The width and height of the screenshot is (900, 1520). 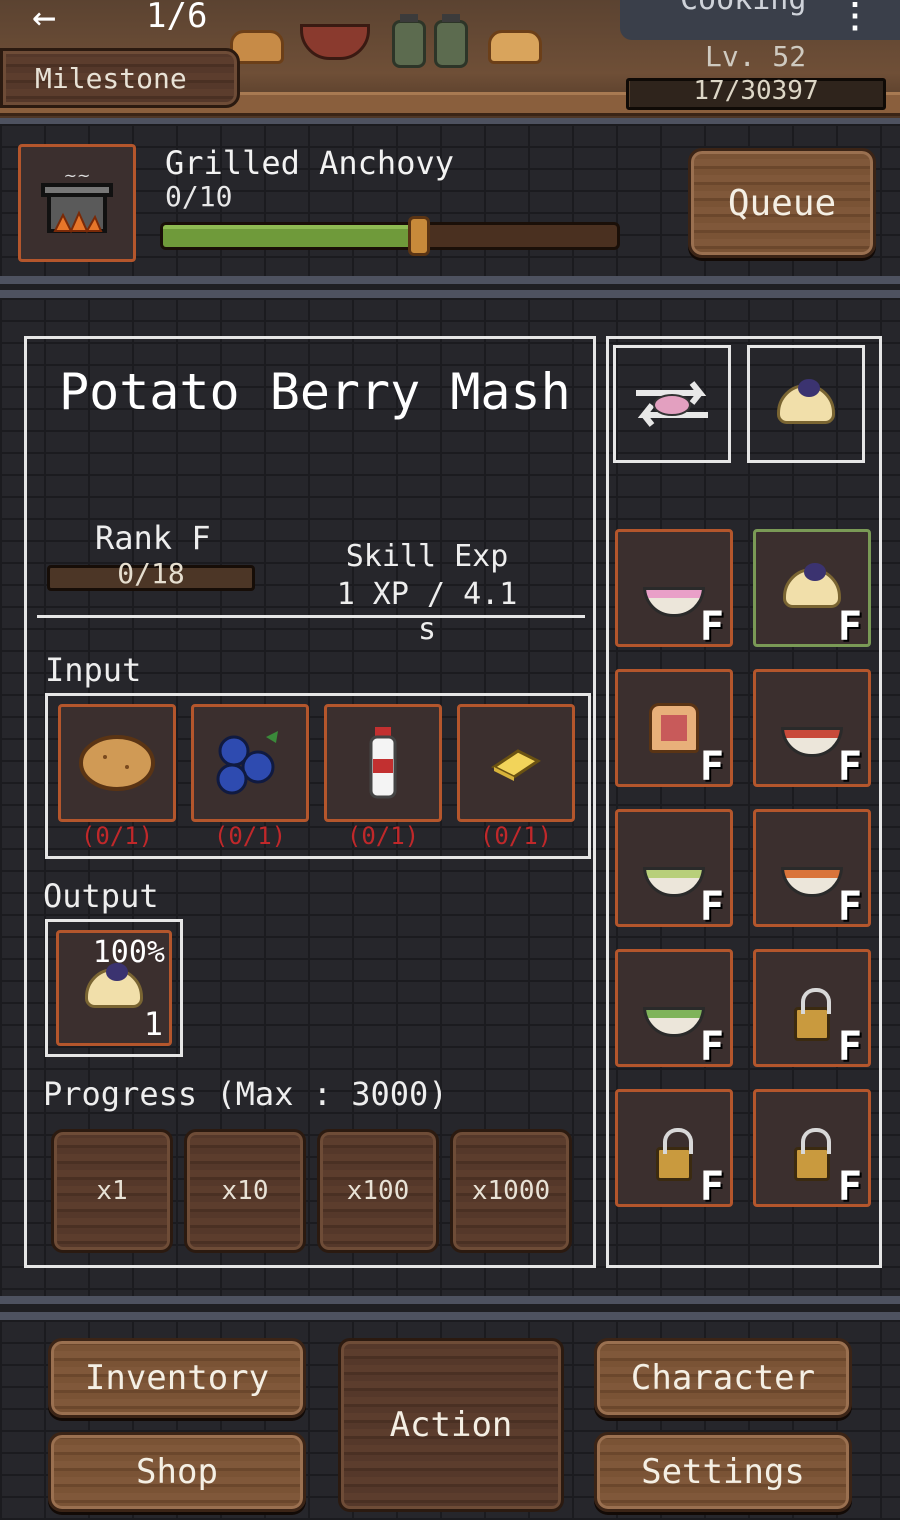 I want to click on output-qty: 1, so click(x=153, y=1024).